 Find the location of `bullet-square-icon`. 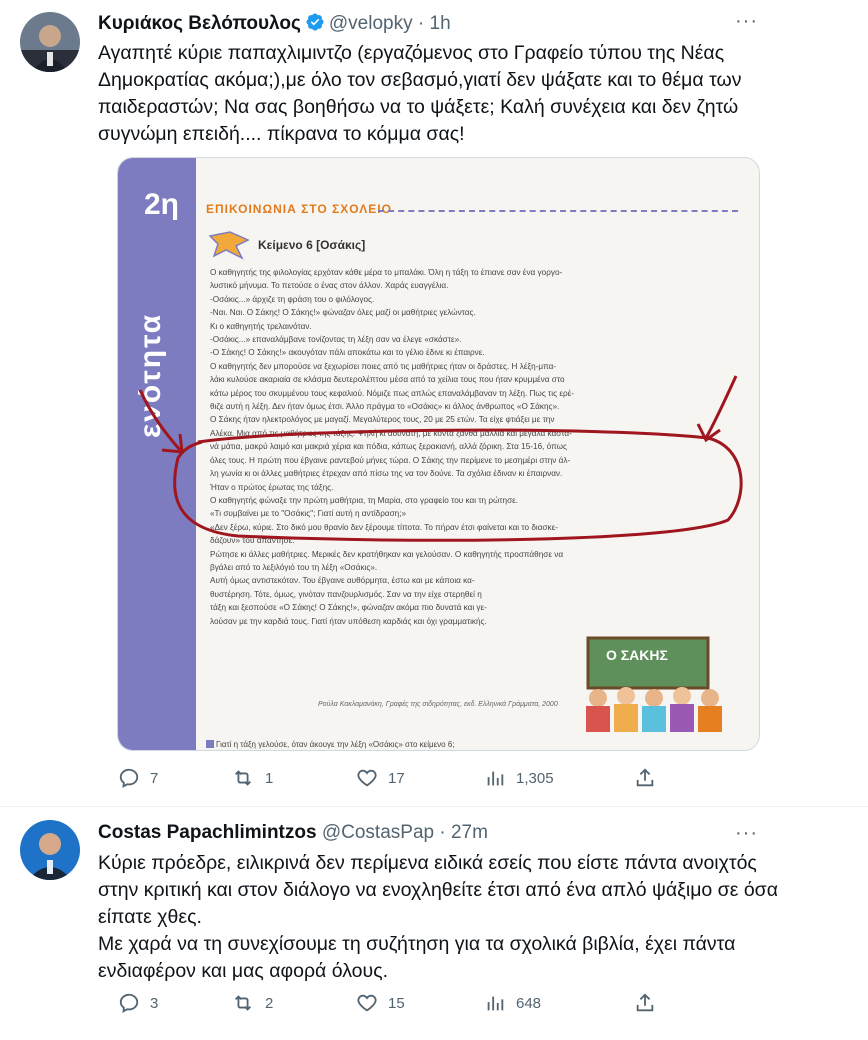

bullet-square-icon is located at coordinates (210, 744).